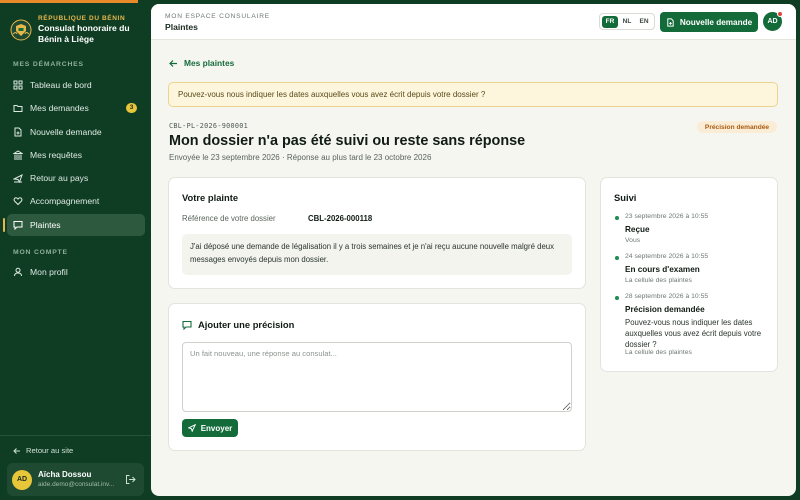  I want to click on precision-textarea, so click(377, 377).